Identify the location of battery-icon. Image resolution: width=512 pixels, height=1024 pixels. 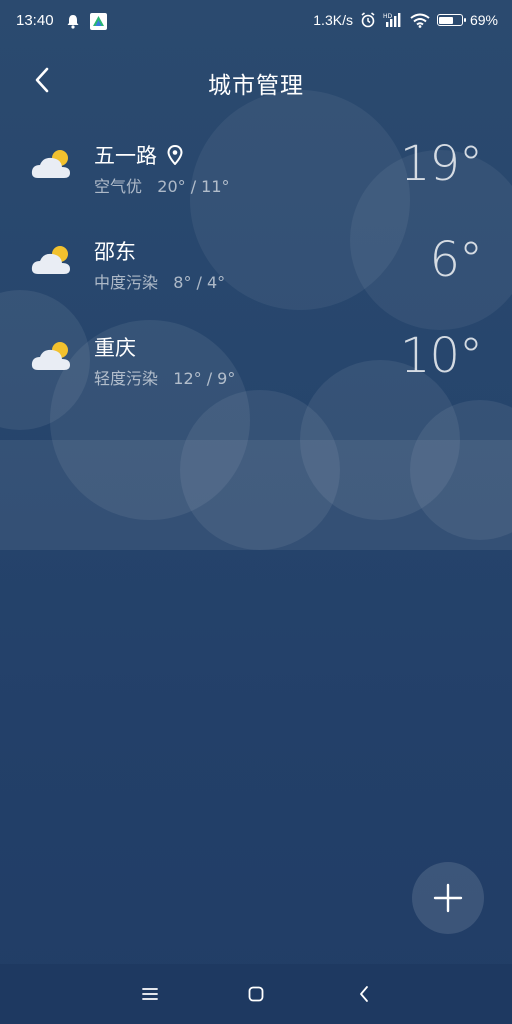
(451, 20).